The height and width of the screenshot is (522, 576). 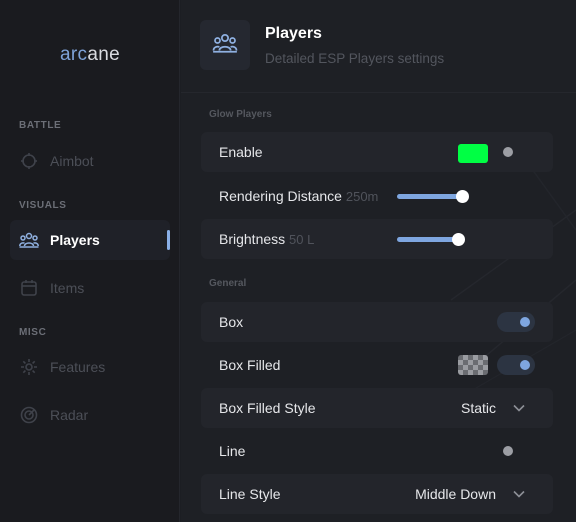 What do you see at coordinates (377, 365) in the screenshot?
I see `setting-row-box-filled: Box Filled` at bounding box center [377, 365].